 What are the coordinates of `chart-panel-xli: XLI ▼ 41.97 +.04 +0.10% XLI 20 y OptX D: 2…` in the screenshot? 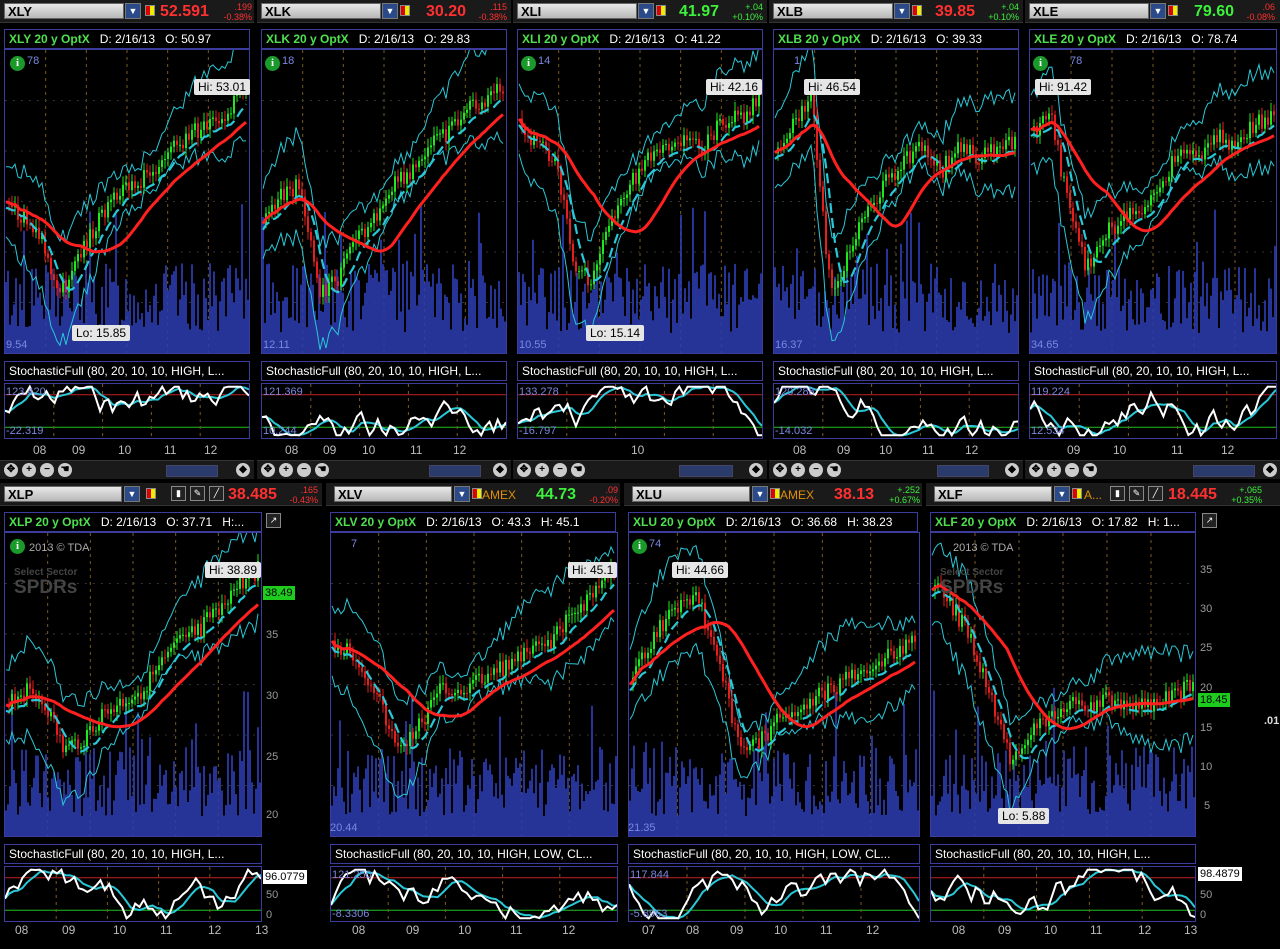 It's located at (640, 240).